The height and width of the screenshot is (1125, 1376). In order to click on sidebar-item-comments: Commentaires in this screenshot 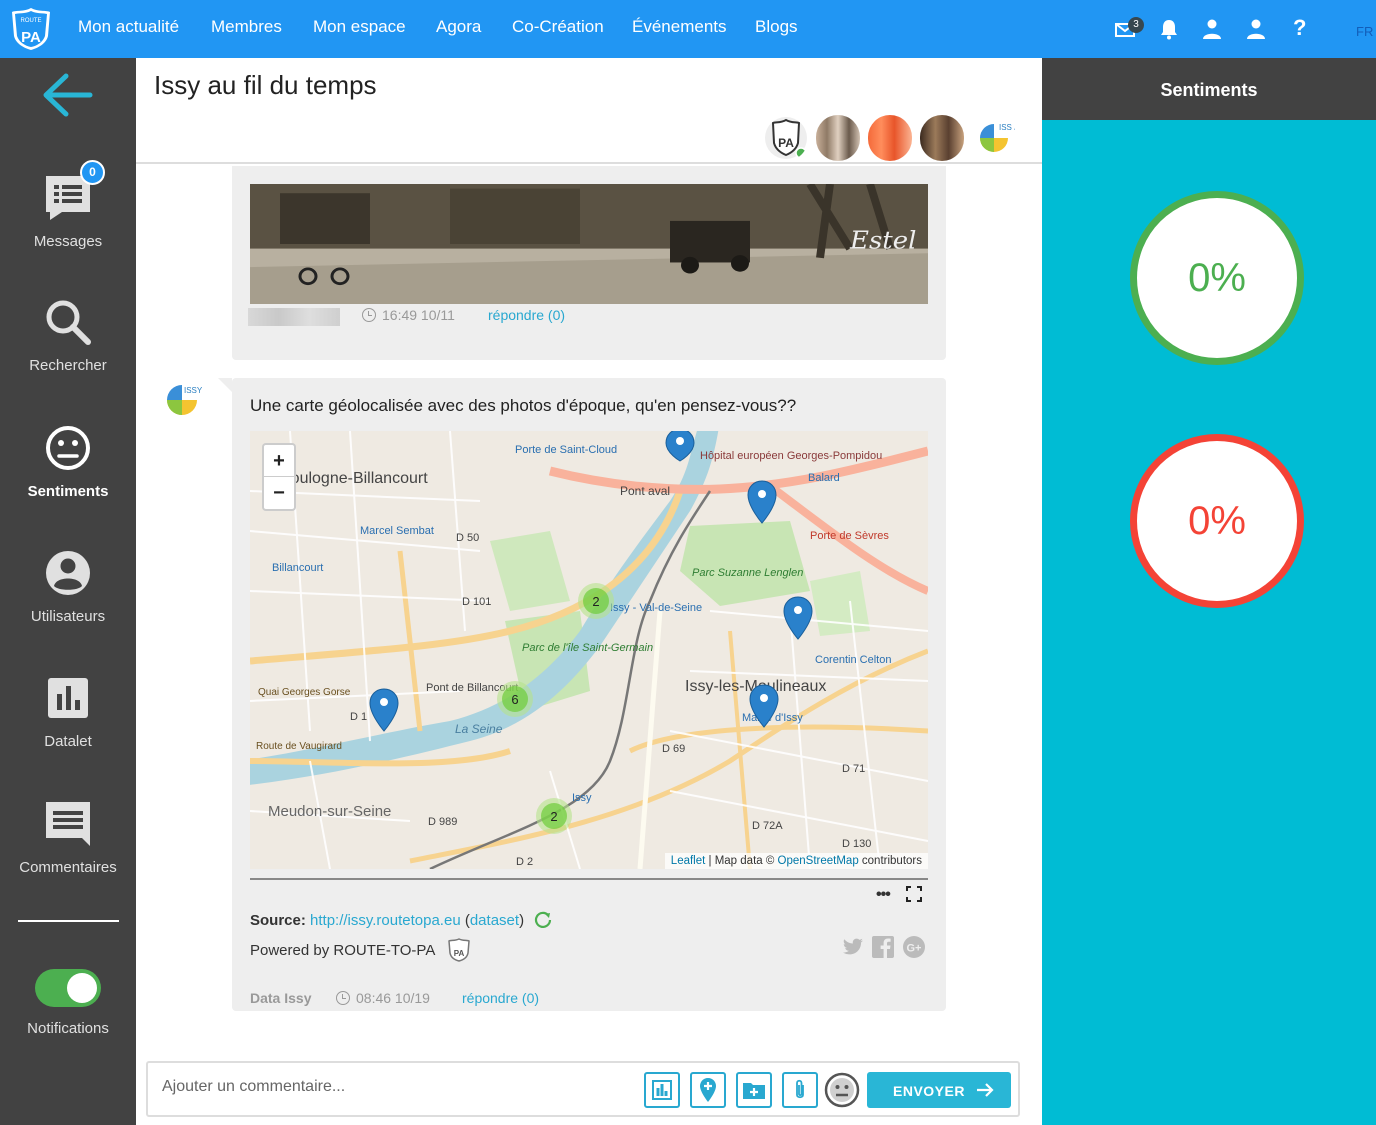, I will do `click(68, 838)`.